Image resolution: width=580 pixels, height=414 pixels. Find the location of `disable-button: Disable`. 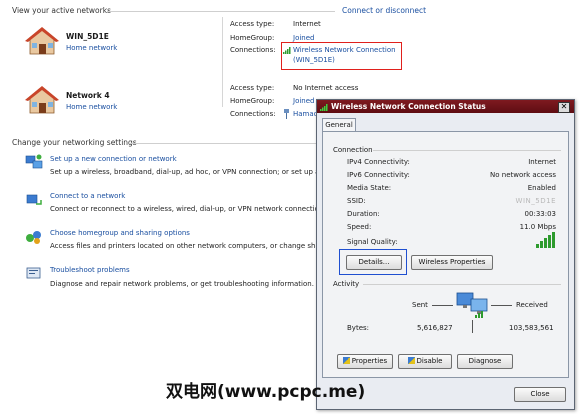

disable-button: Disable is located at coordinates (425, 361).